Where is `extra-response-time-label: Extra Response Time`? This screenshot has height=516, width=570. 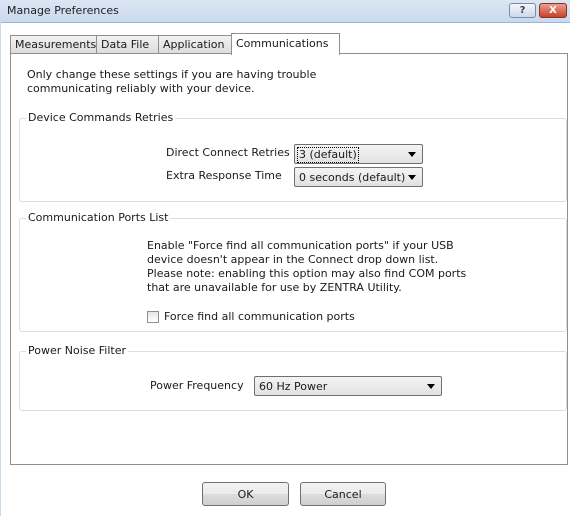 extra-response-time-label: Extra Response Time is located at coordinates (224, 175).